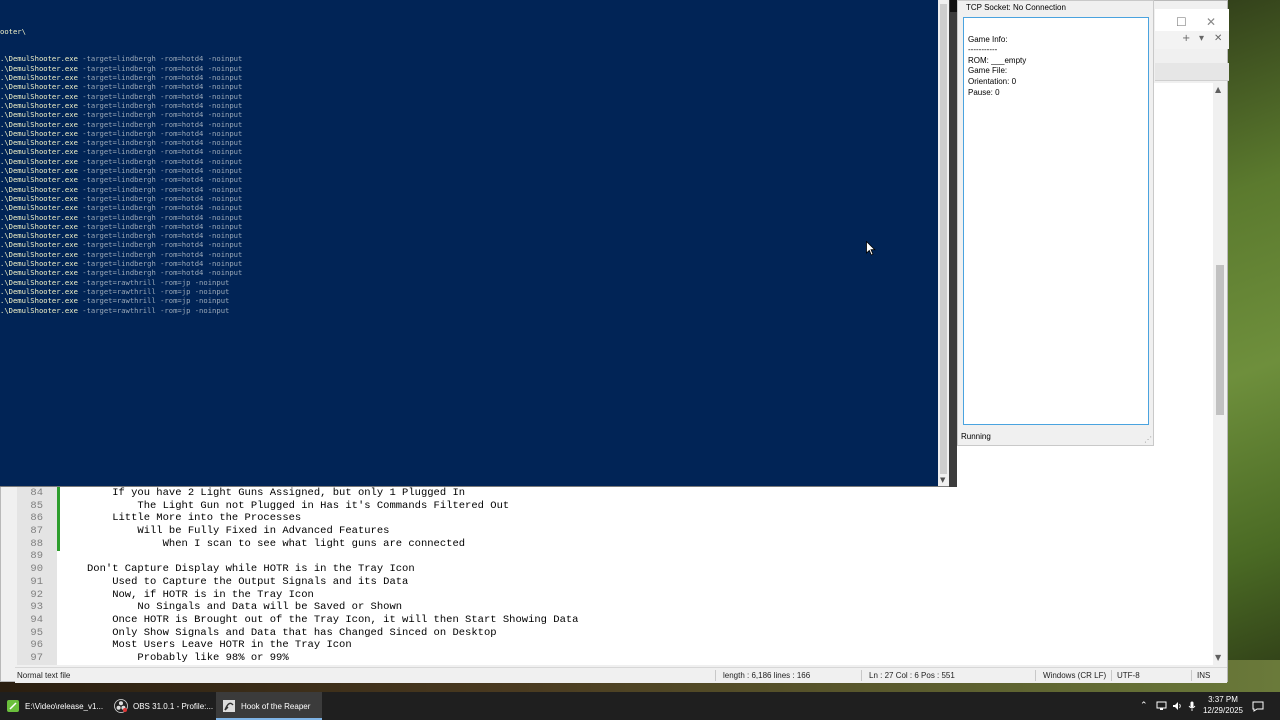  I want to click on notifications-icon, so click(1258, 706).